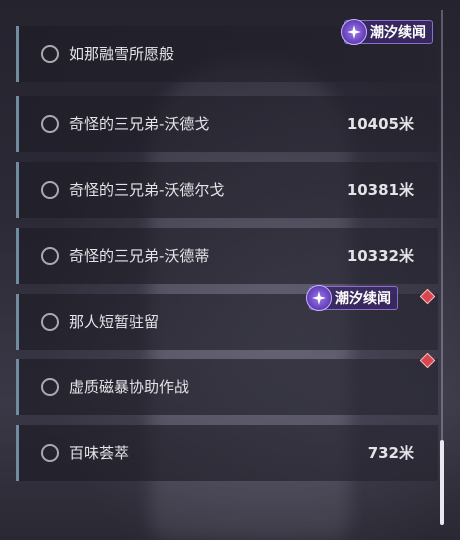  What do you see at coordinates (122, 54) in the screenshot?
I see `quest-label: 如那融雪所愿般` at bounding box center [122, 54].